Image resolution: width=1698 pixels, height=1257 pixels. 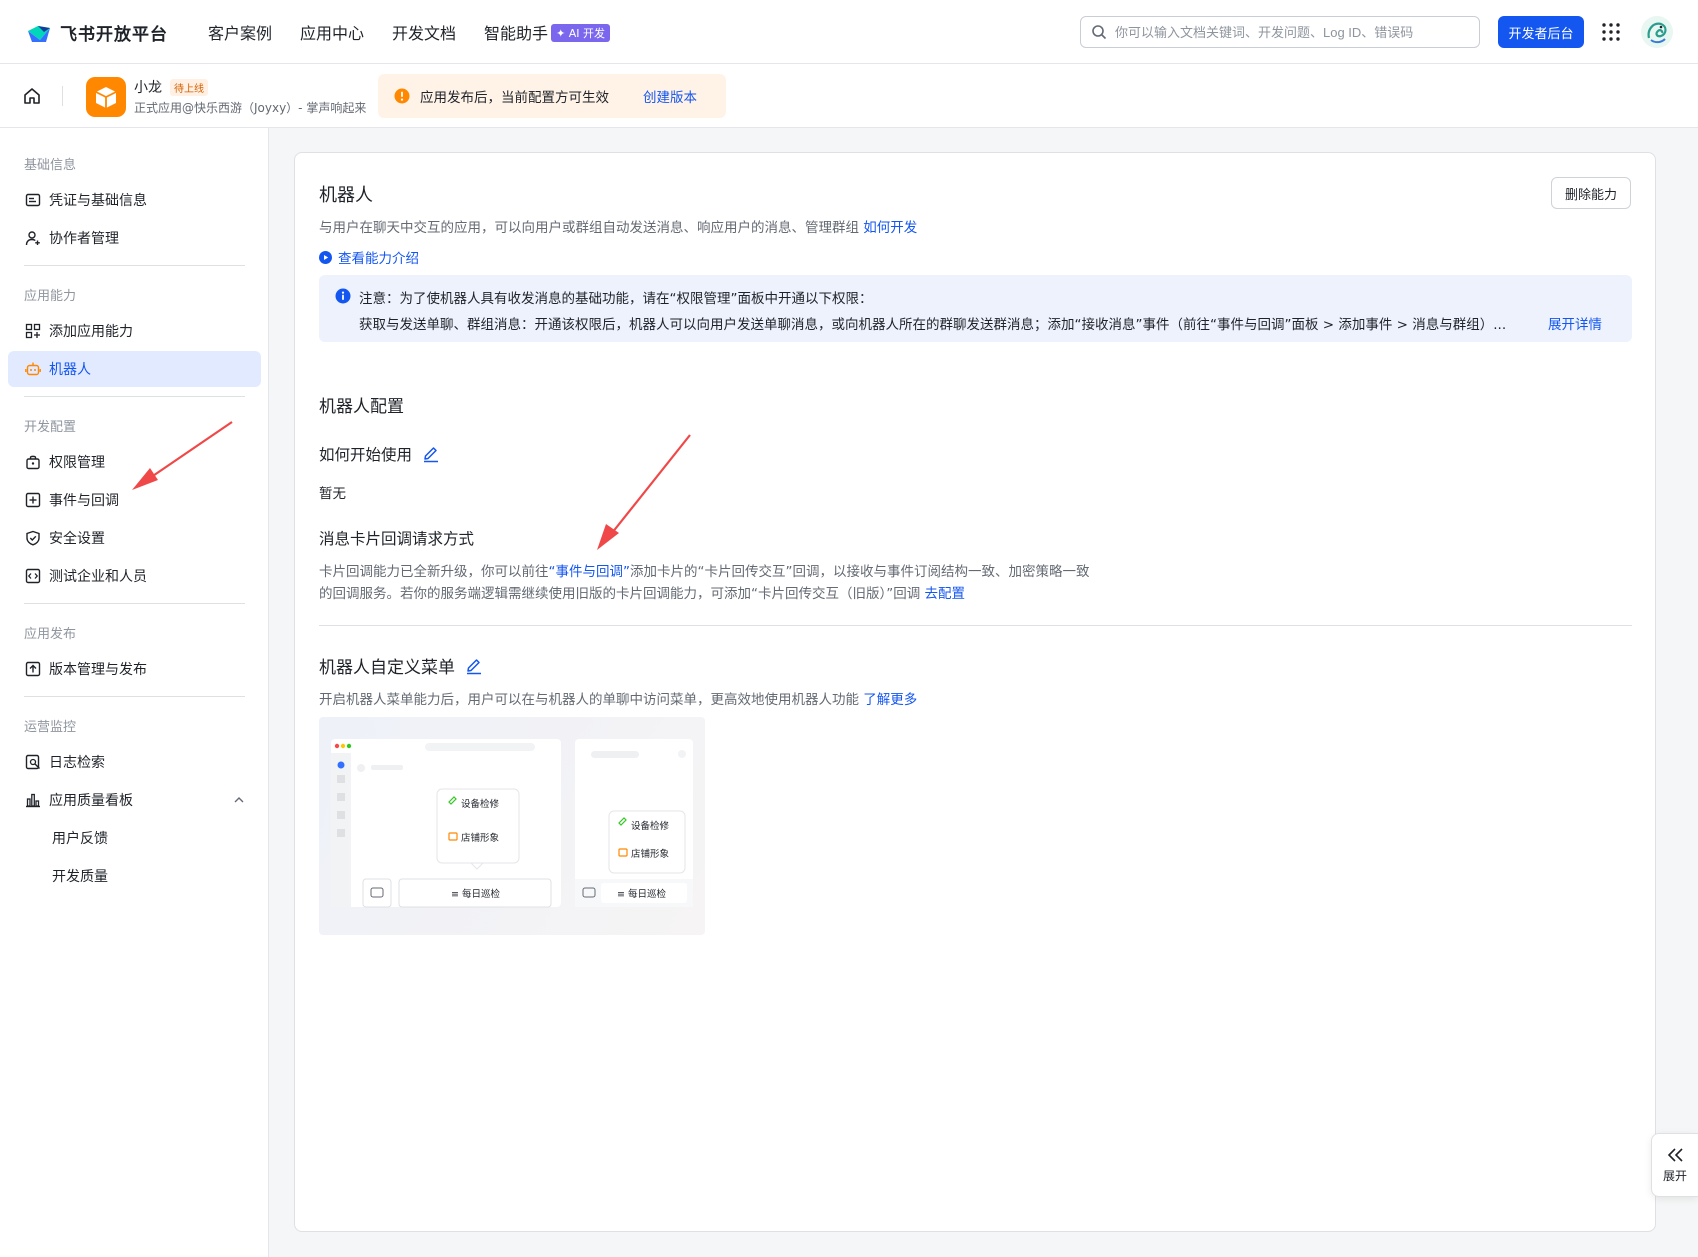 What do you see at coordinates (134, 538) in the screenshot?
I see `sidebar-item-security: 安全设置` at bounding box center [134, 538].